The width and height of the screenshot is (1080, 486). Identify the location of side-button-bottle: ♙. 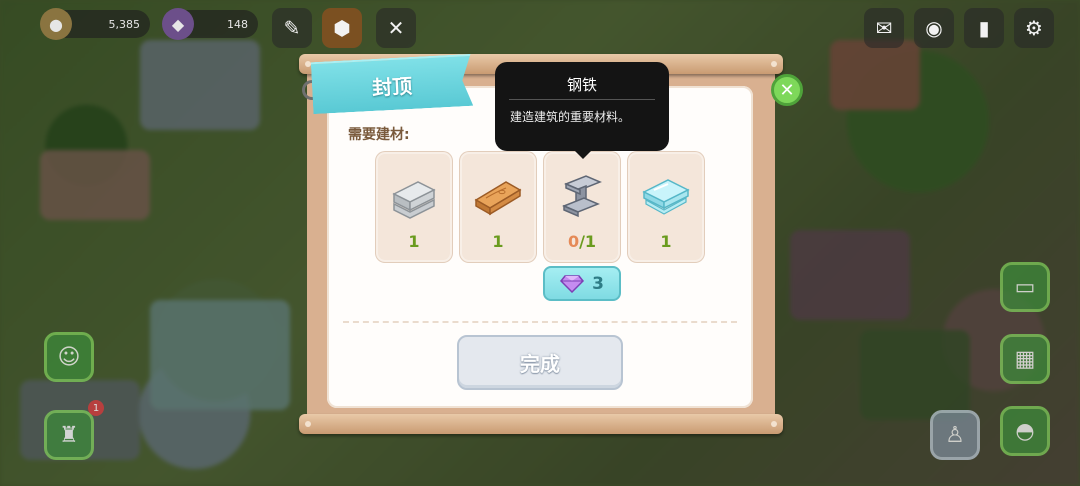
(955, 435).